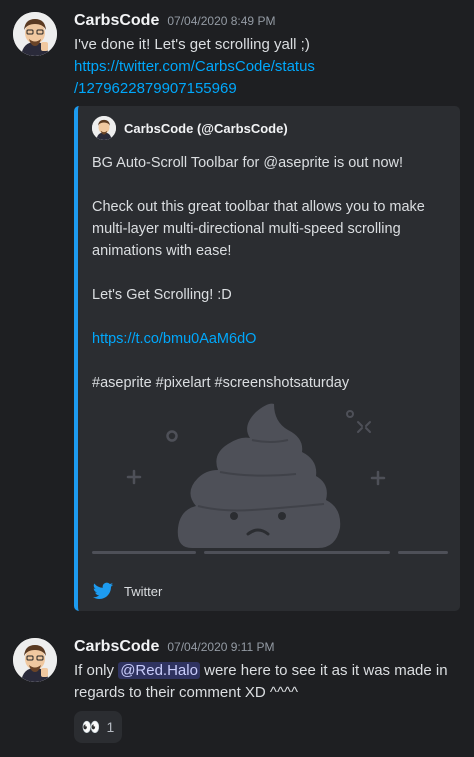 This screenshot has height=757, width=474. I want to click on eyes-emoji-icon: 👀, so click(91, 727).